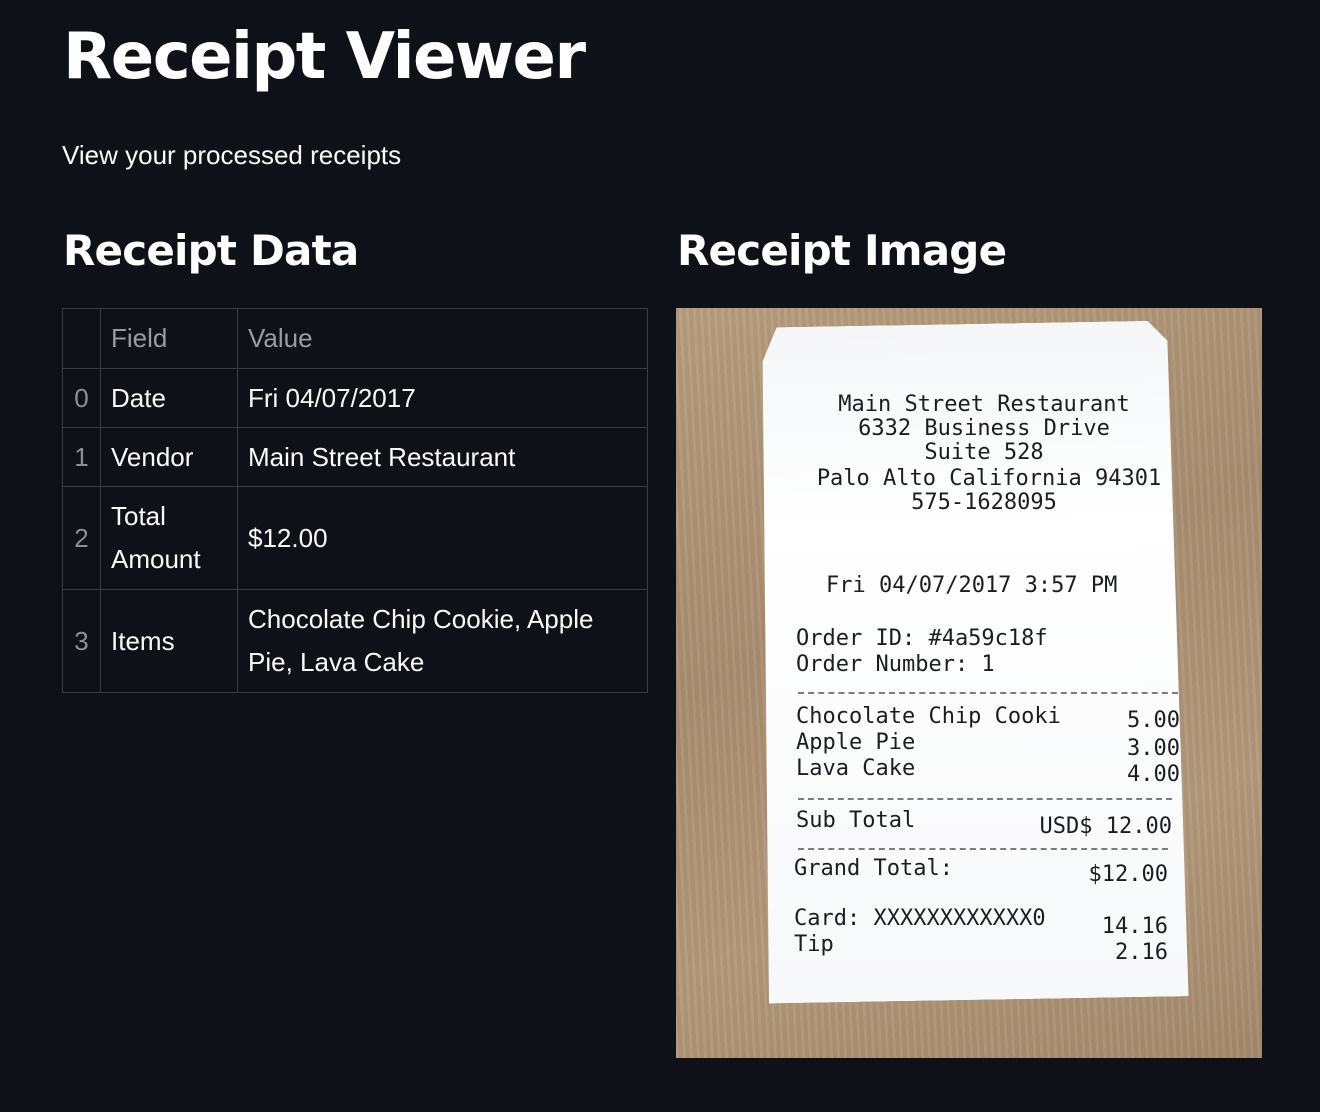 The width and height of the screenshot is (1320, 1112). I want to click on column-header-index, so click(81, 338).